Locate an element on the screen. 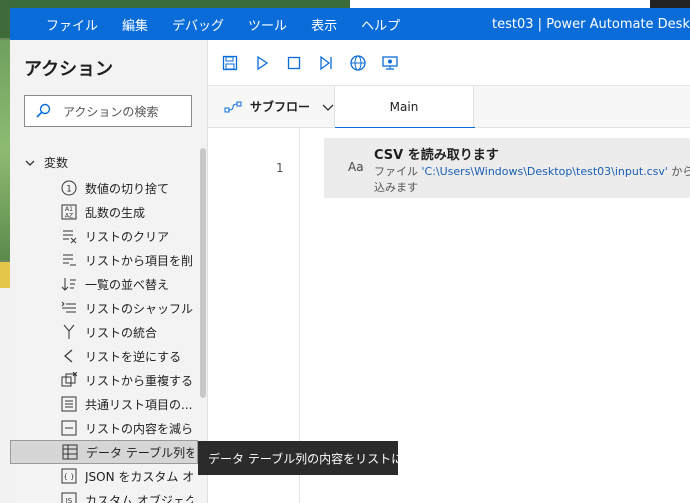  action-search-input: アクションの検索 is located at coordinates (108, 111).